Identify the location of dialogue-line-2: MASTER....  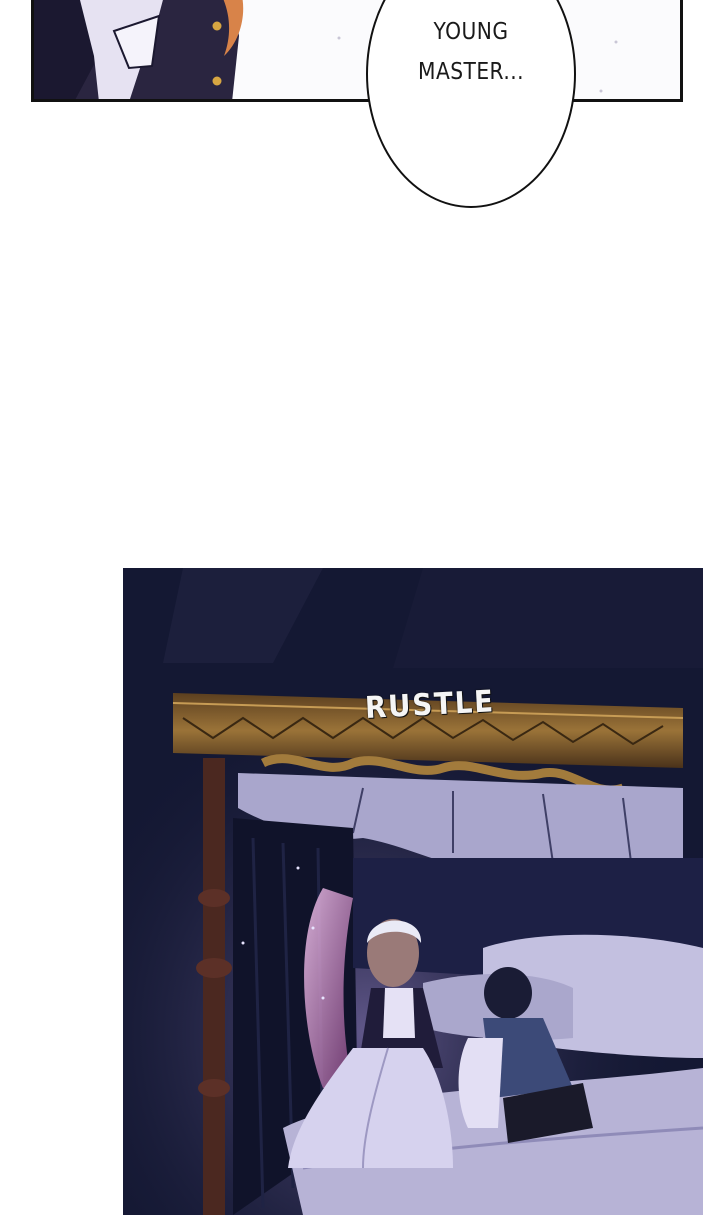
(471, 72).